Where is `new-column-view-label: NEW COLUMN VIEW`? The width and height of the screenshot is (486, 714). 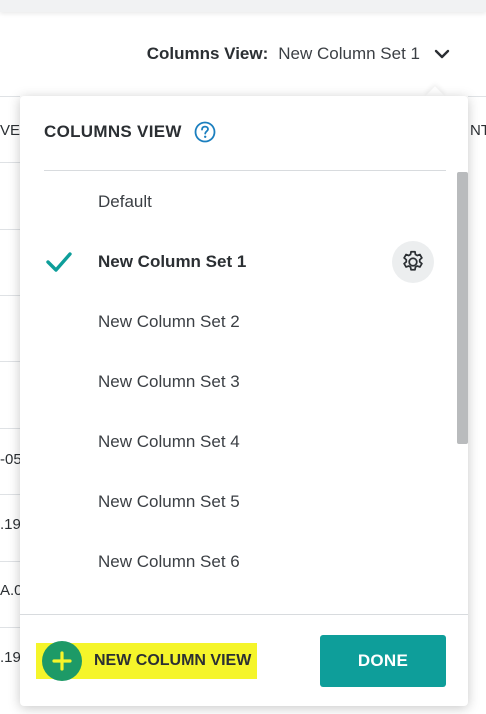 new-column-view-label: NEW COLUMN VIEW is located at coordinates (173, 660).